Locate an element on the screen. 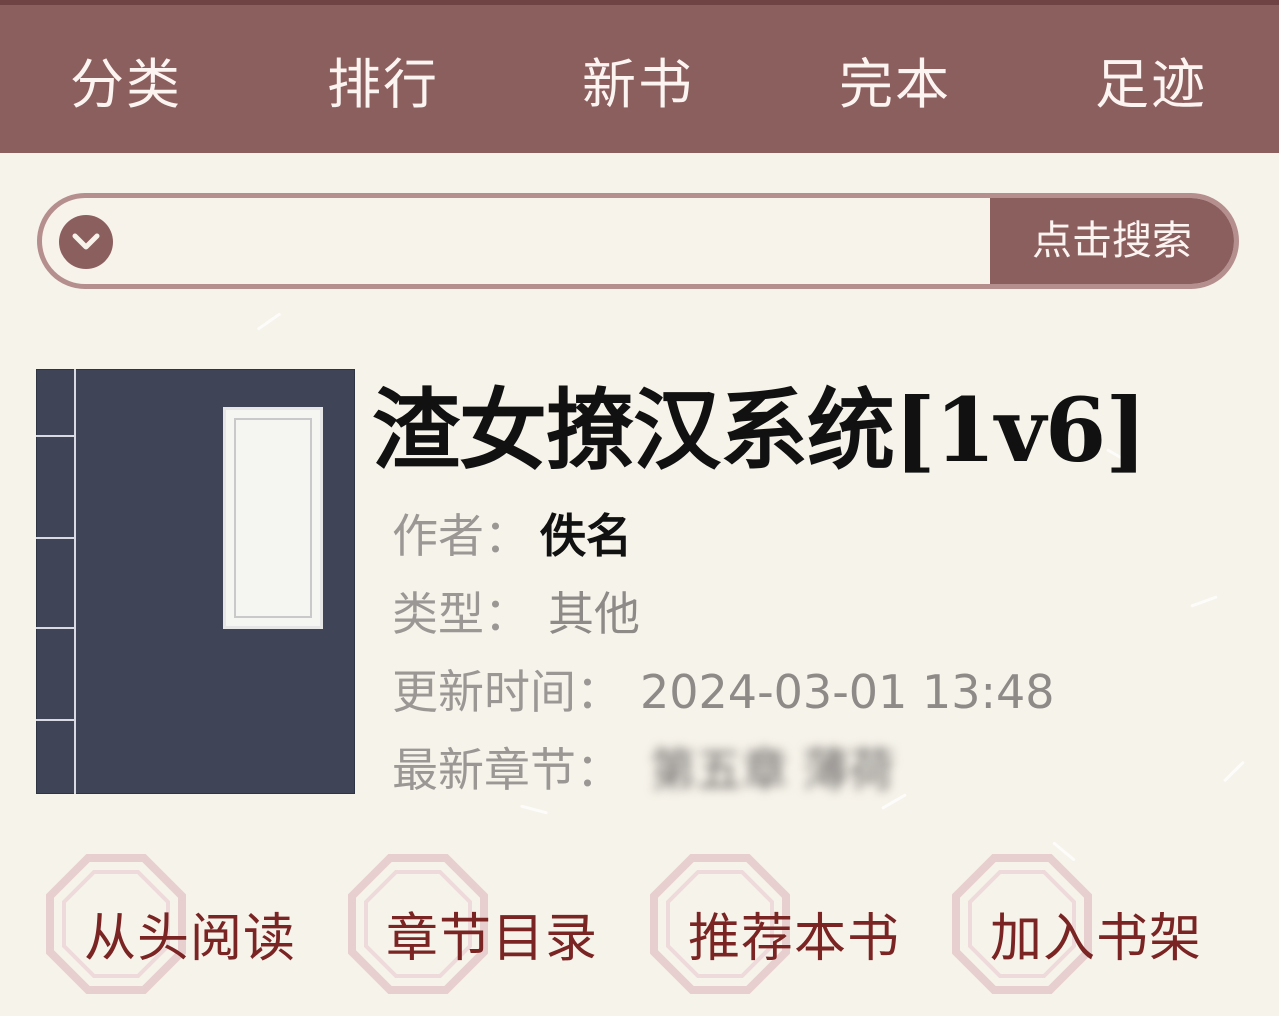 Image resolution: width=1279 pixels, height=1016 pixels. nav-history: 足迹 is located at coordinates (1151, 85).